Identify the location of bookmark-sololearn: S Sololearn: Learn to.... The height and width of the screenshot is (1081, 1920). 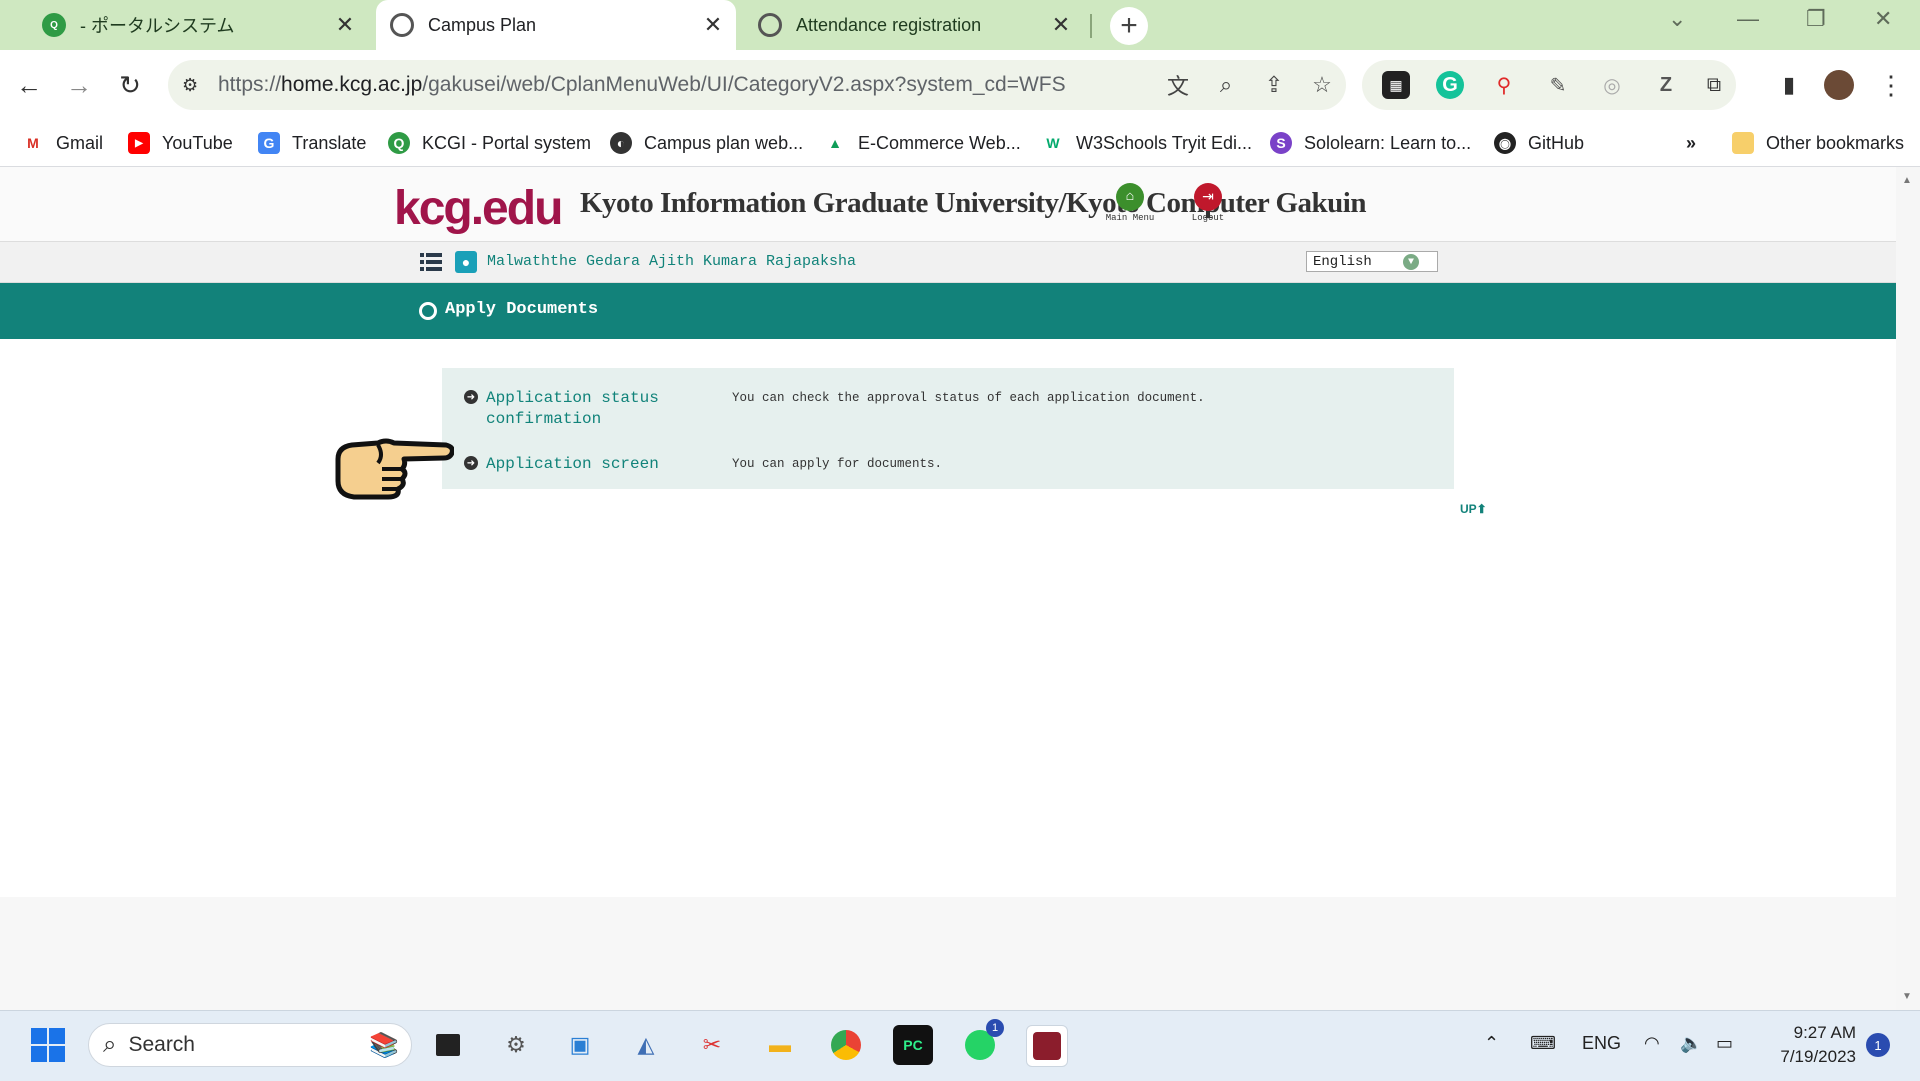
(1370, 143).